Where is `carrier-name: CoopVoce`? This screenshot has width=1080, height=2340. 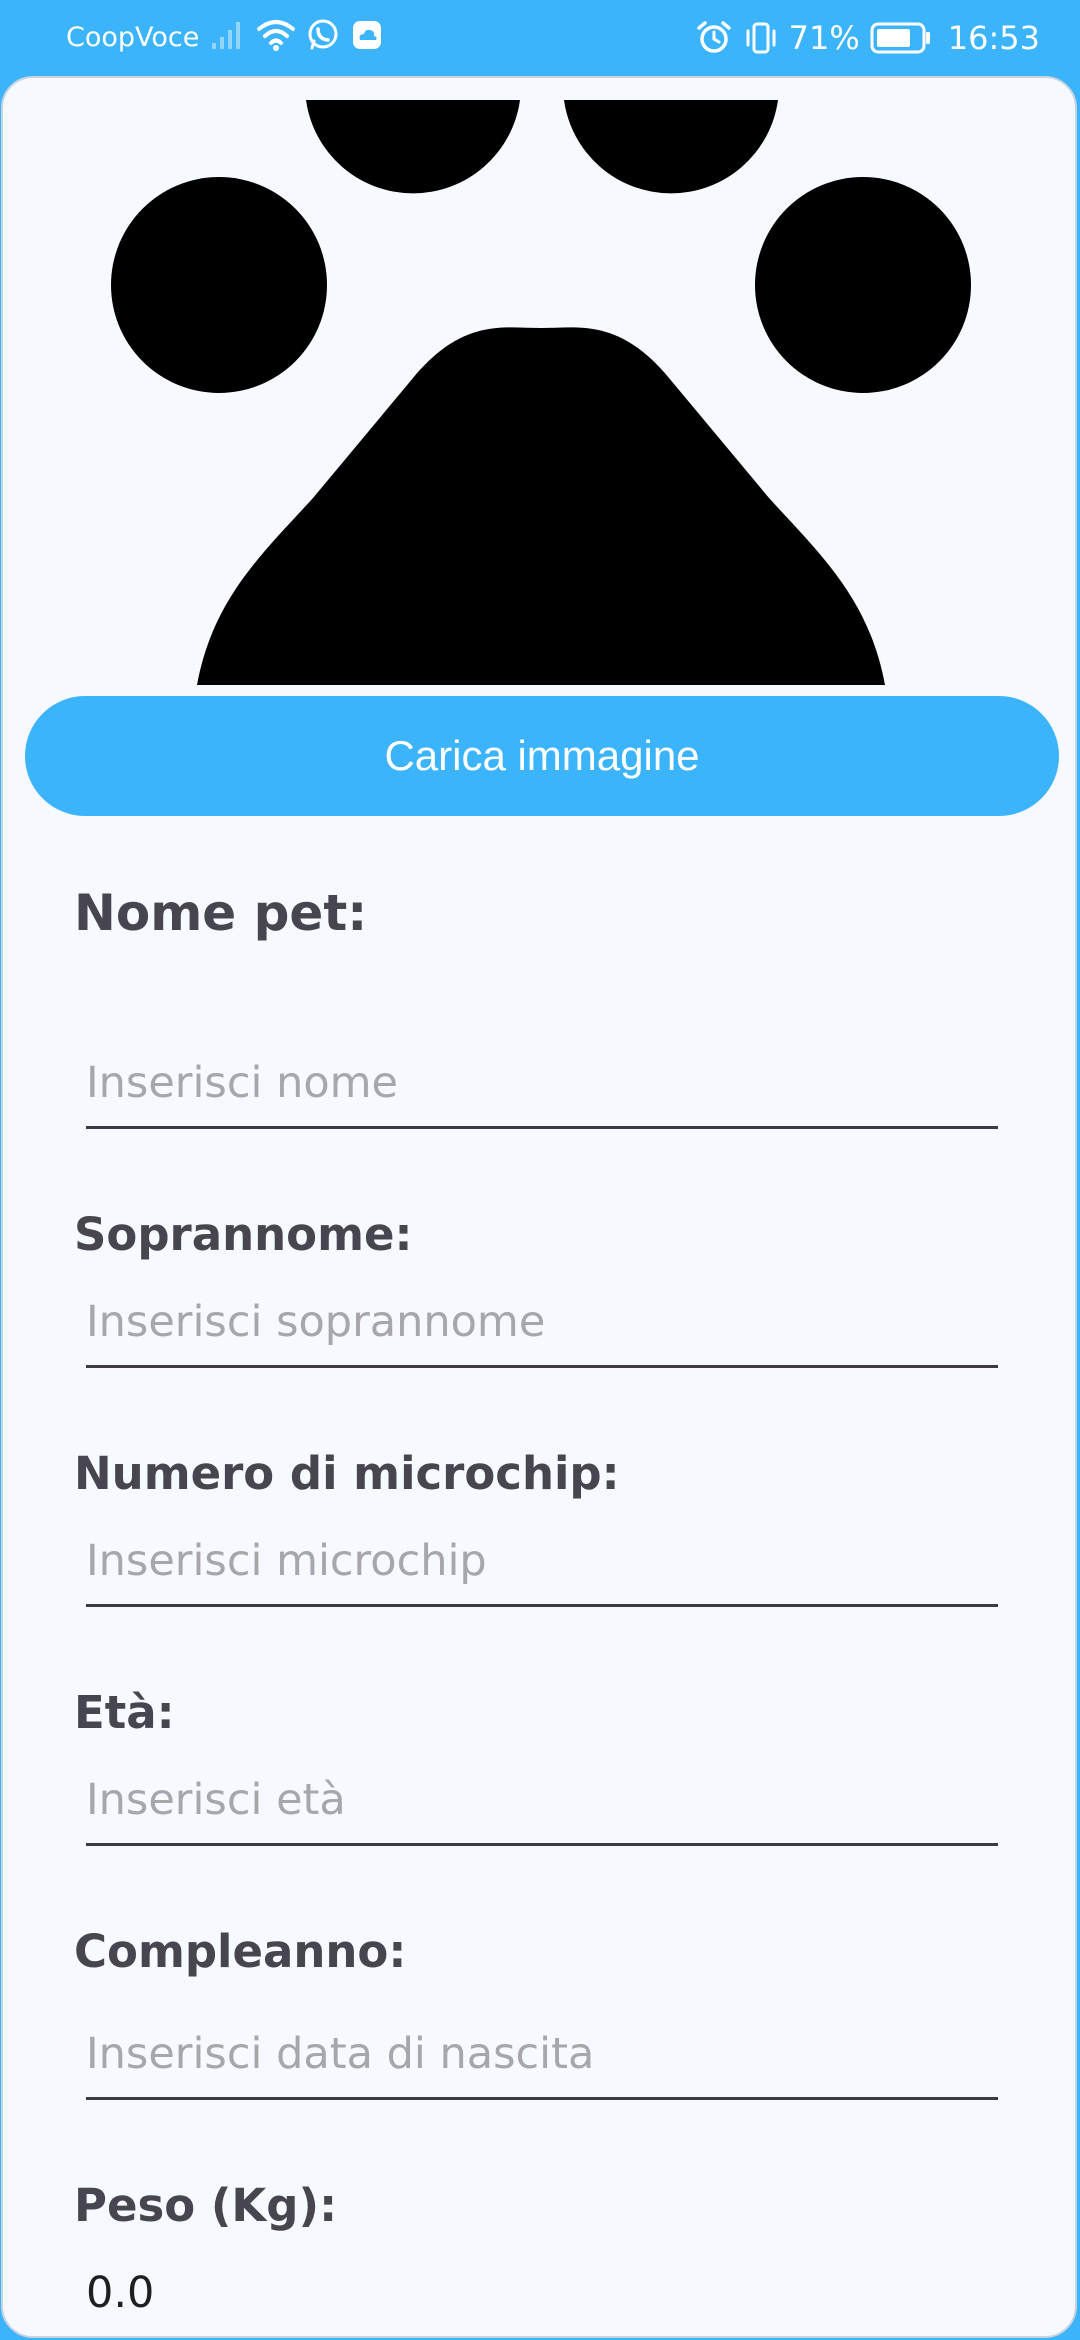 carrier-name: CoopVoce is located at coordinates (133, 37).